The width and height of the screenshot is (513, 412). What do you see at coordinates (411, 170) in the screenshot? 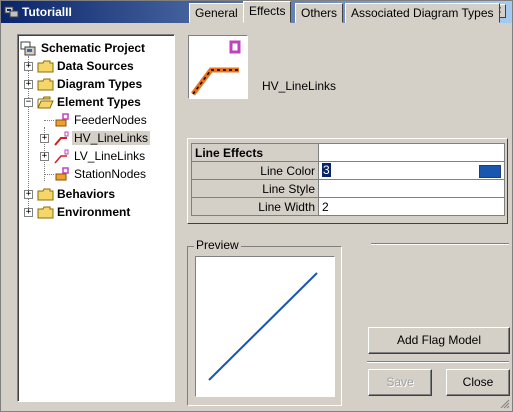
I see `line-color-value: 3` at bounding box center [411, 170].